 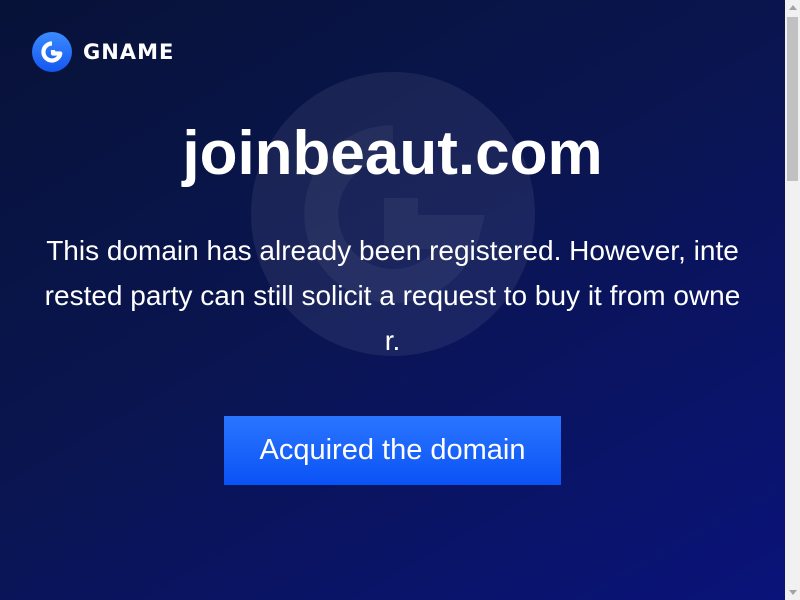 What do you see at coordinates (129, 52) in the screenshot?
I see `brand-name: GNAME` at bounding box center [129, 52].